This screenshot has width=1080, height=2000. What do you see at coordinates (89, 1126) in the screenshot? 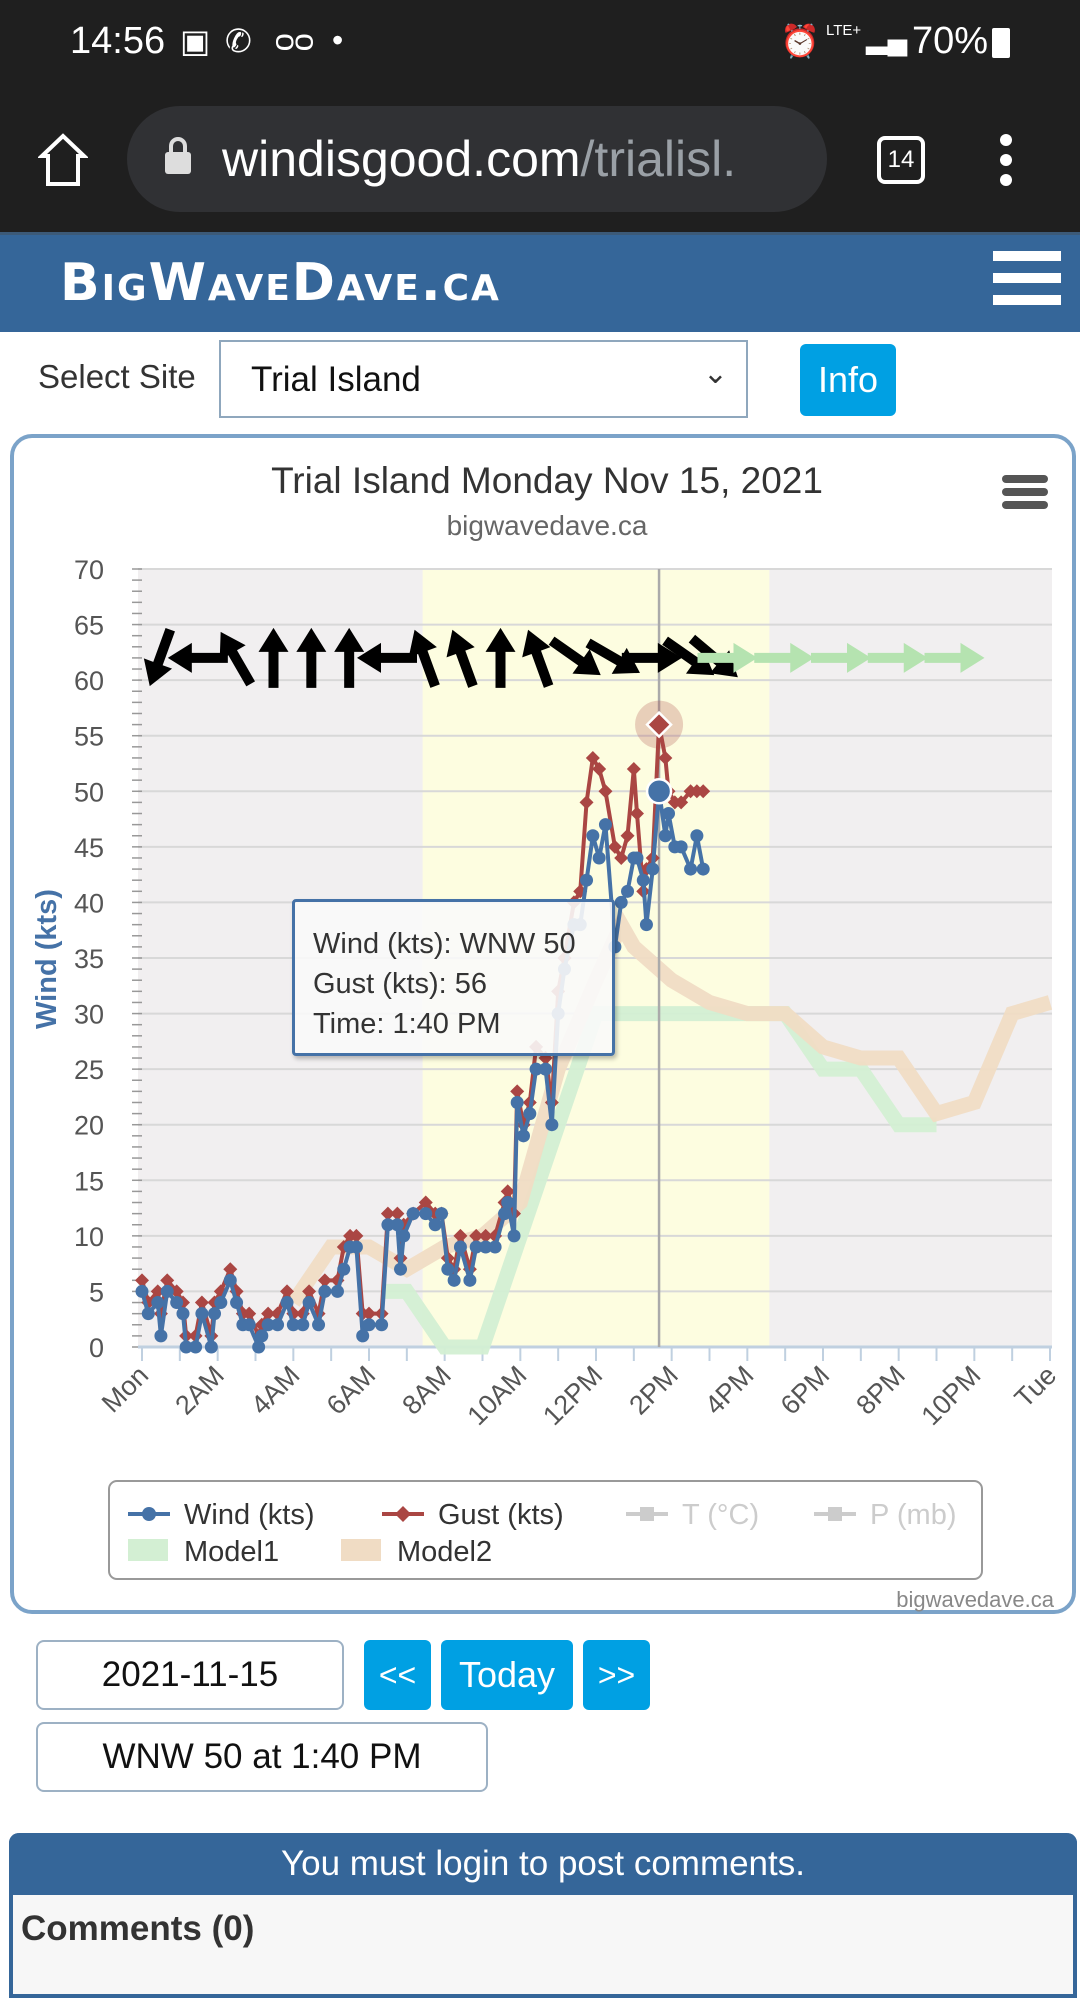
I see `y-tick-label: 20` at bounding box center [89, 1126].